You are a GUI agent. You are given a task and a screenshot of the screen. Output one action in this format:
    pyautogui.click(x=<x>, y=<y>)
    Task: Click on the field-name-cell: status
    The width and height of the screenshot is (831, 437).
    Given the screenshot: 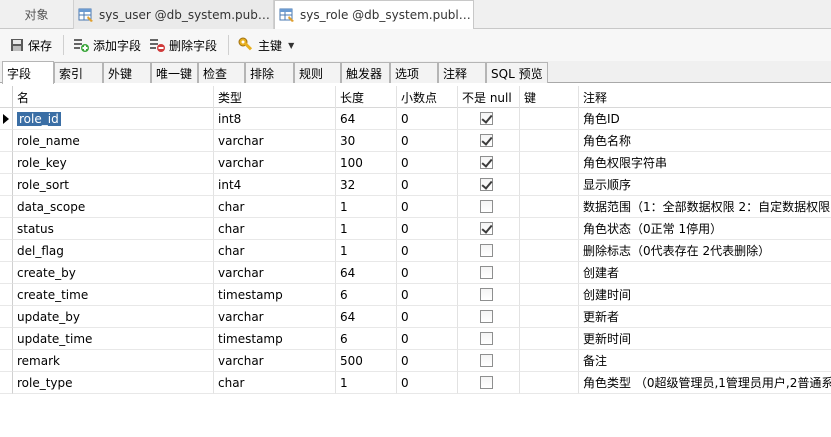 What is the action you would take?
    pyautogui.click(x=113, y=229)
    